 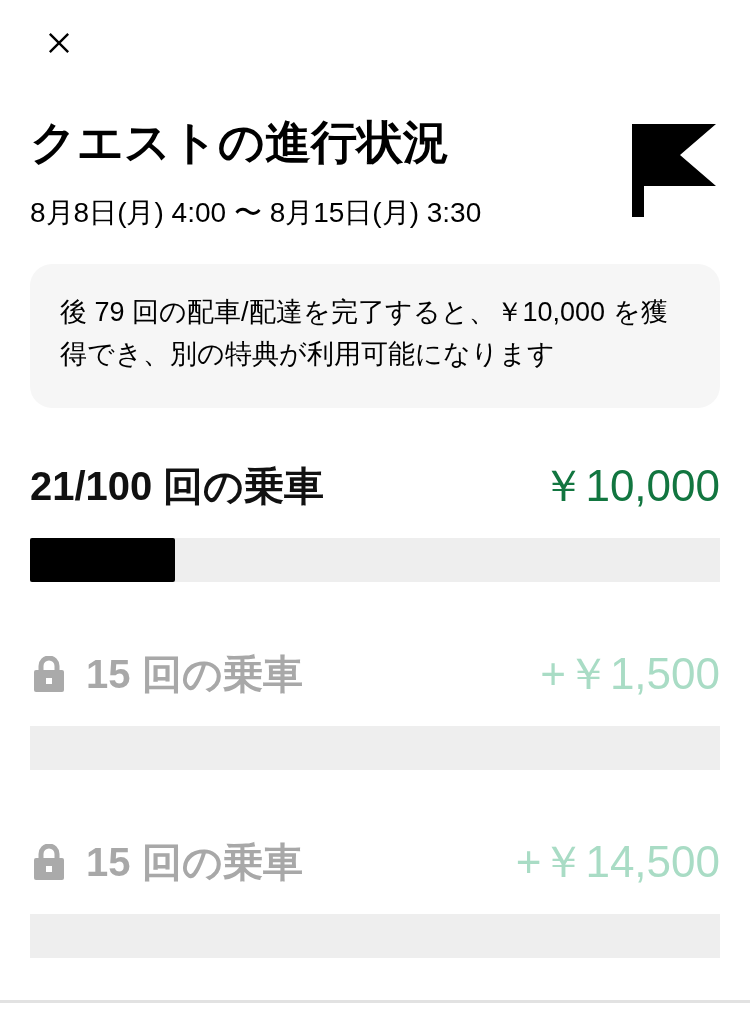 I want to click on close-button, so click(x=59, y=43).